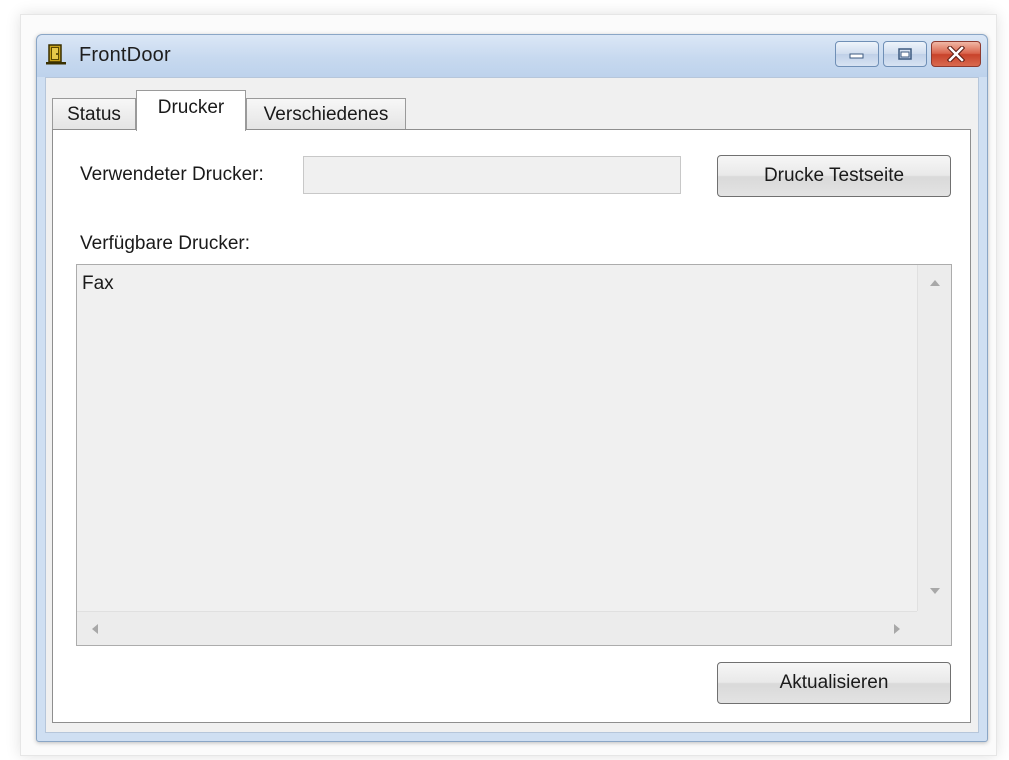 The width and height of the screenshot is (1009, 760). I want to click on minimize-button, so click(857, 54).